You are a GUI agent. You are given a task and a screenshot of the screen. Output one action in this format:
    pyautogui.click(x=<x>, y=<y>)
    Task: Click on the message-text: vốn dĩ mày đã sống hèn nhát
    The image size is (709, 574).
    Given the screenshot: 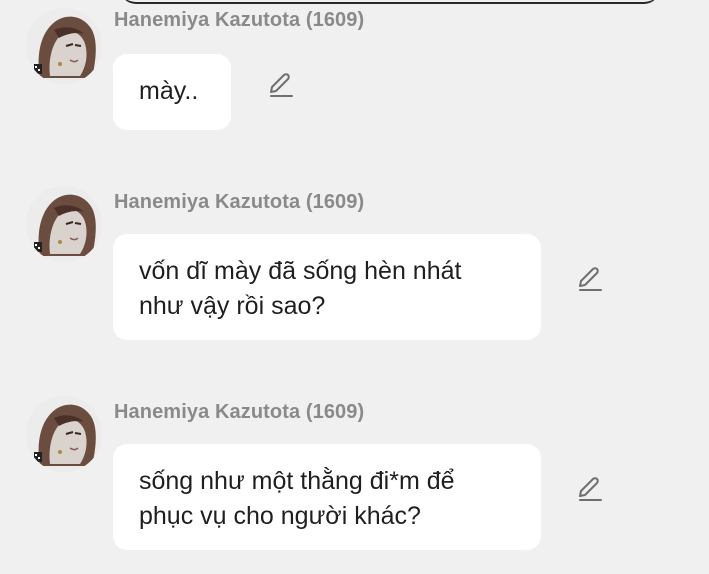 What is the action you would take?
    pyautogui.click(x=300, y=271)
    